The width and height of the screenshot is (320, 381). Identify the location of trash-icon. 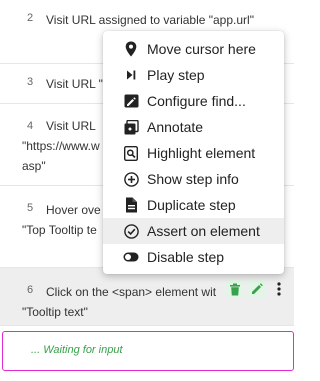
(235, 289).